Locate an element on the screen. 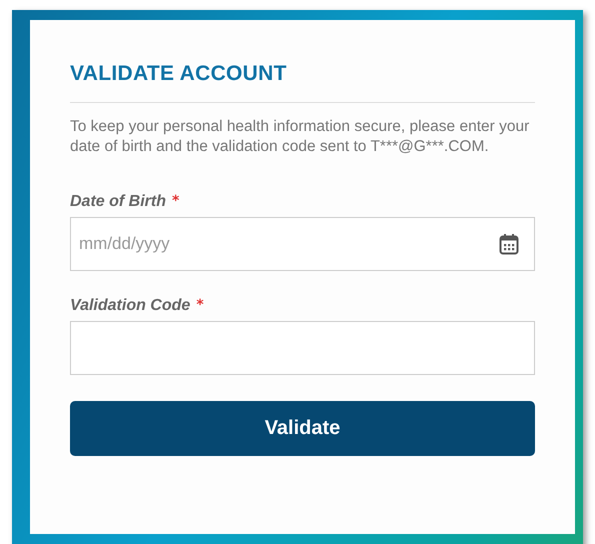 This screenshot has height=544, width=595. input-field is located at coordinates (302, 348).